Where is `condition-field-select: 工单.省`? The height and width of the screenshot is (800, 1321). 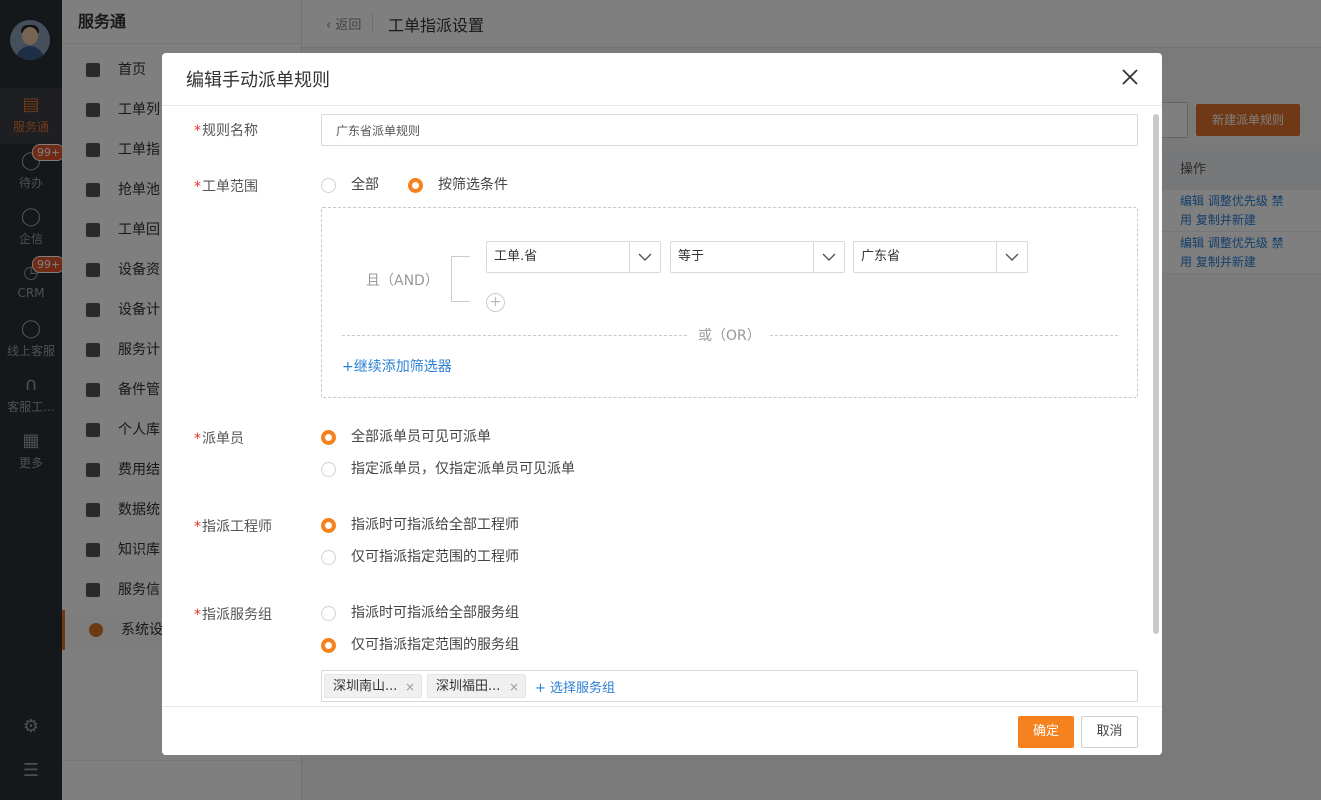 condition-field-select: 工单.省 is located at coordinates (573, 257).